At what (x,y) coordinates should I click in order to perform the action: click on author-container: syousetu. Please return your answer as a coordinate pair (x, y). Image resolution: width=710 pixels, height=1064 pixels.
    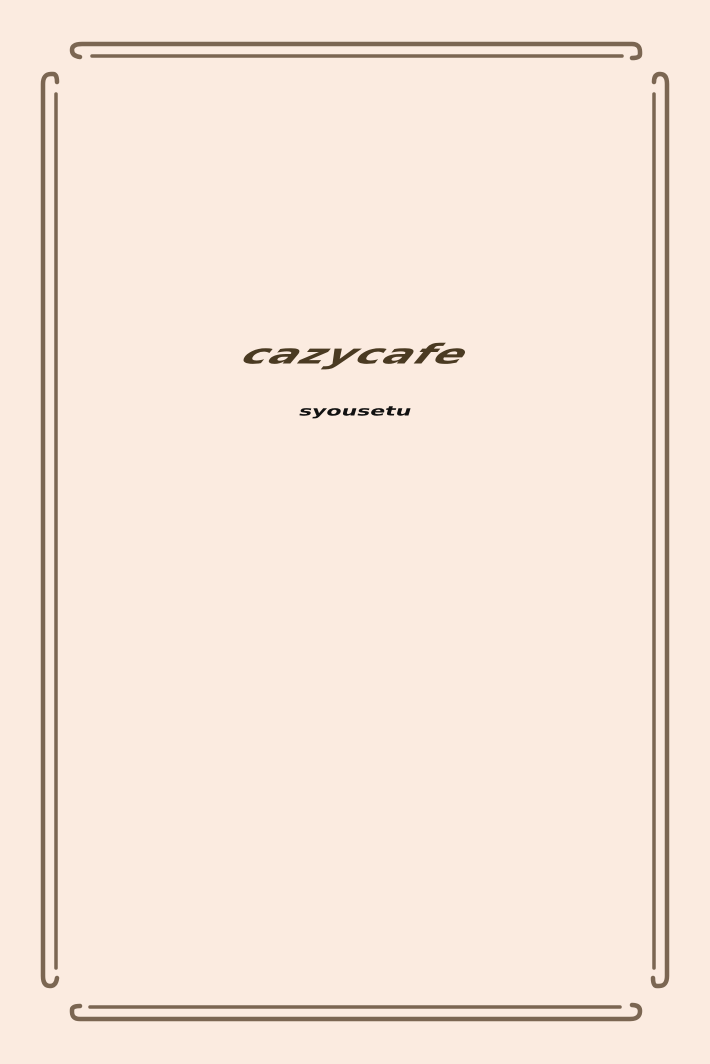
    Looking at the image, I should click on (355, 412).